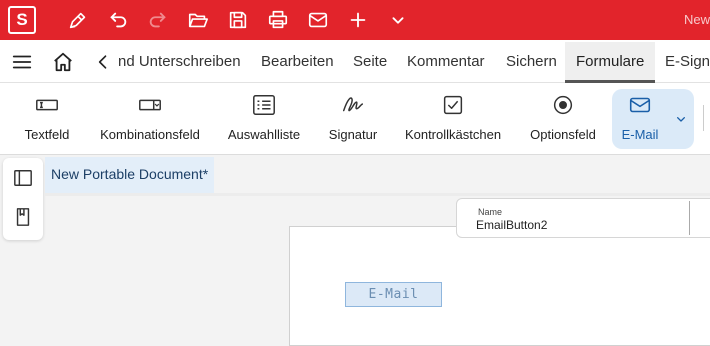 Image resolution: width=710 pixels, height=346 pixels. What do you see at coordinates (158, 20) in the screenshot?
I see `redo-icon` at bounding box center [158, 20].